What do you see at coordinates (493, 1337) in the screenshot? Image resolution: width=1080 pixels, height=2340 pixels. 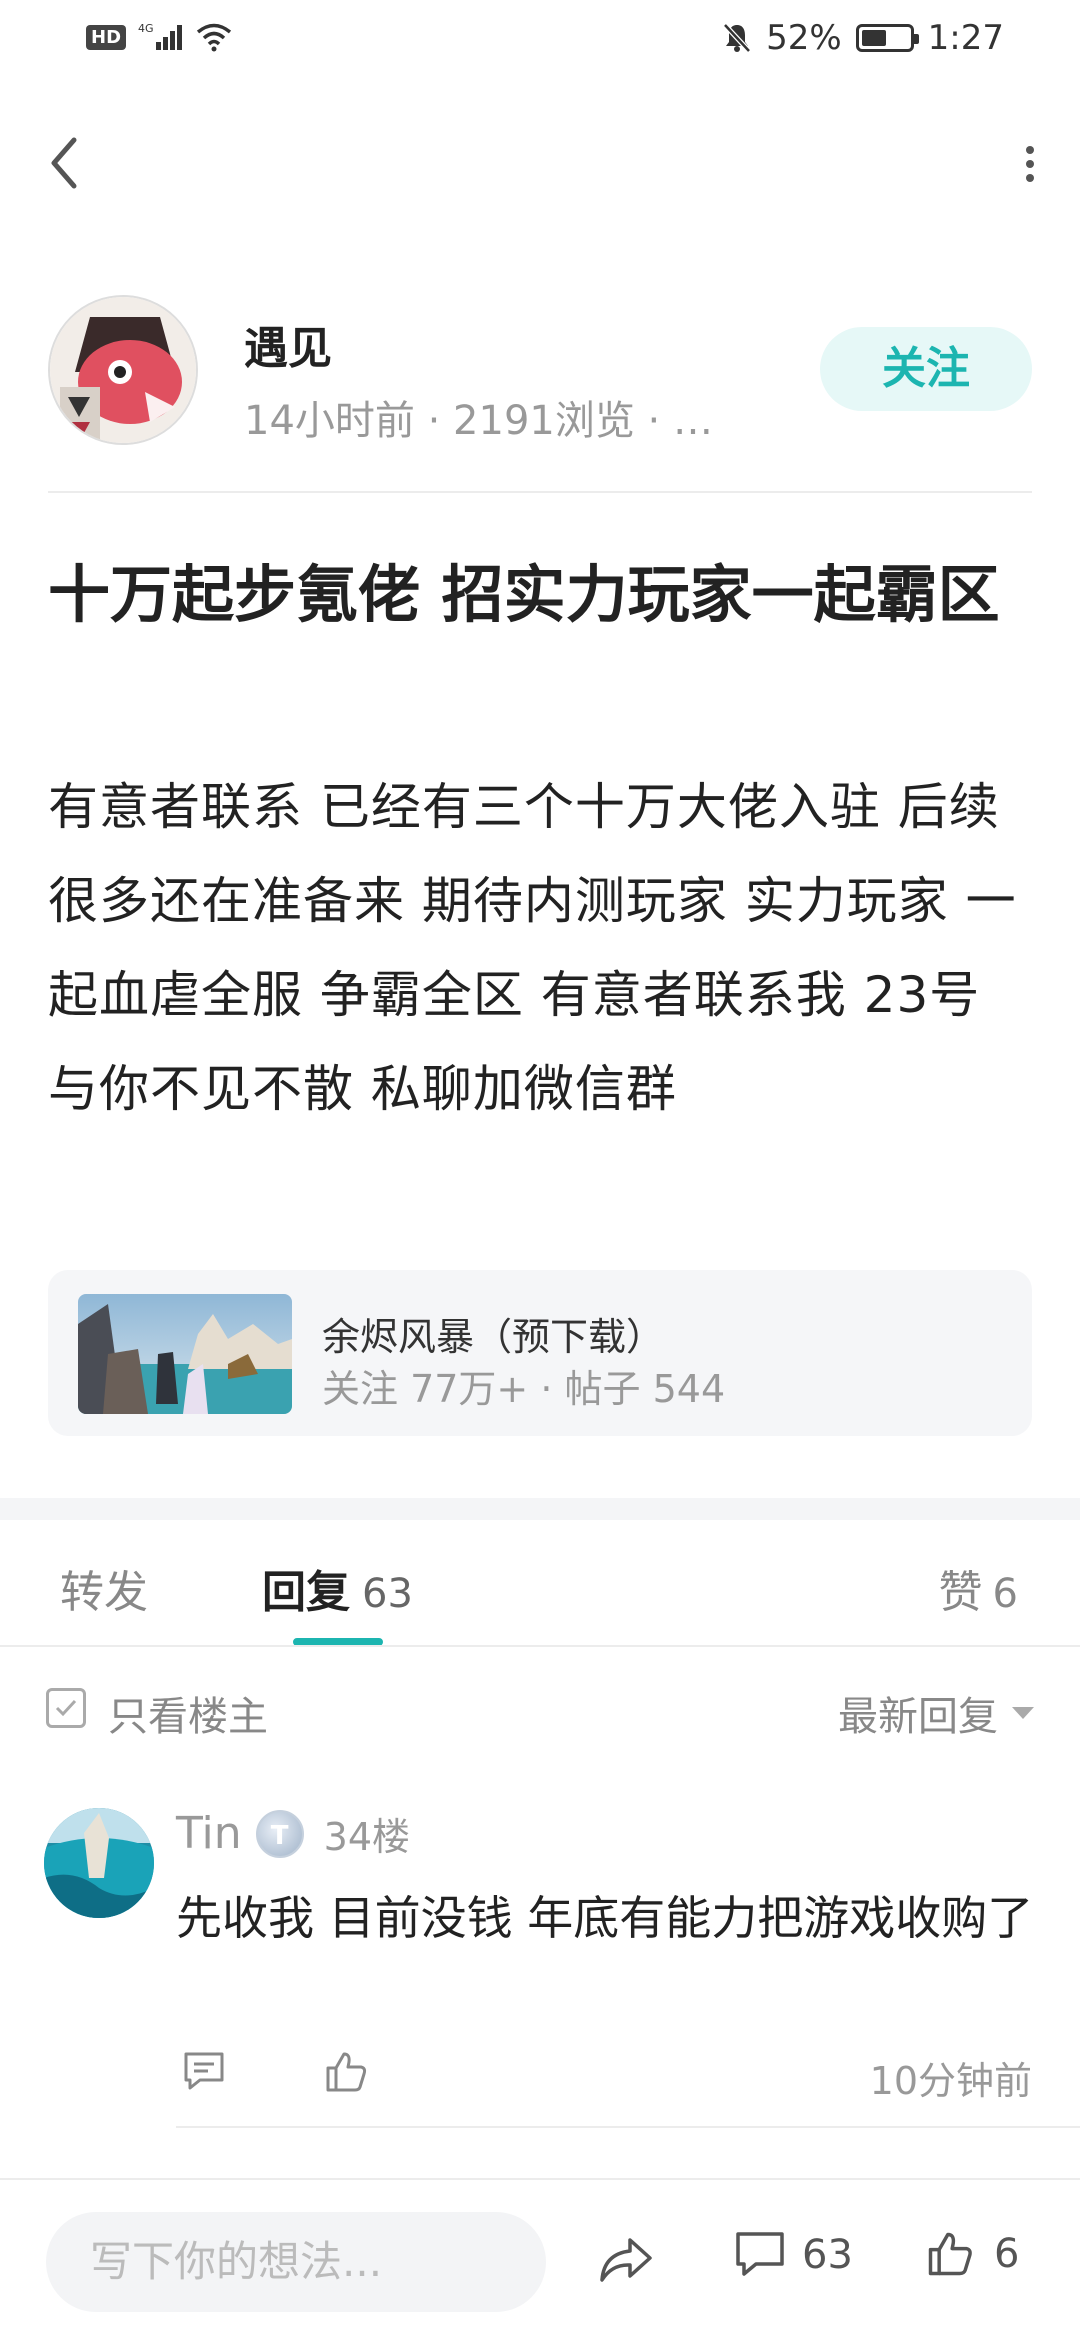 I see `game-name: 余烬风暴（预下载）` at bounding box center [493, 1337].